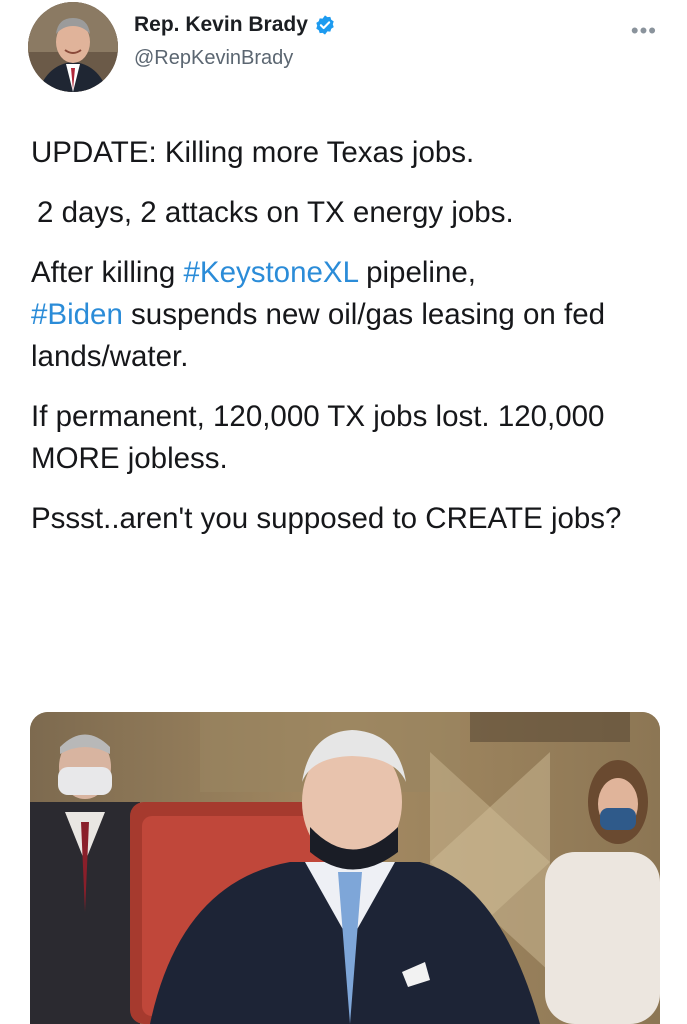 This screenshot has width=687, height=1024. What do you see at coordinates (213, 58) in the screenshot?
I see `author-handle: @RepKevinBrady` at bounding box center [213, 58].